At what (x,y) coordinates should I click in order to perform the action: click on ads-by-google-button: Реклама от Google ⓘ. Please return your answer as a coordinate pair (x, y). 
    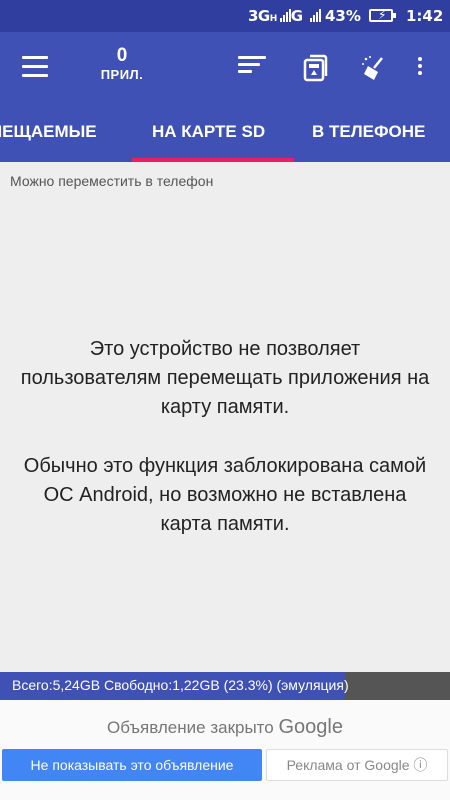
    Looking at the image, I should click on (357, 765).